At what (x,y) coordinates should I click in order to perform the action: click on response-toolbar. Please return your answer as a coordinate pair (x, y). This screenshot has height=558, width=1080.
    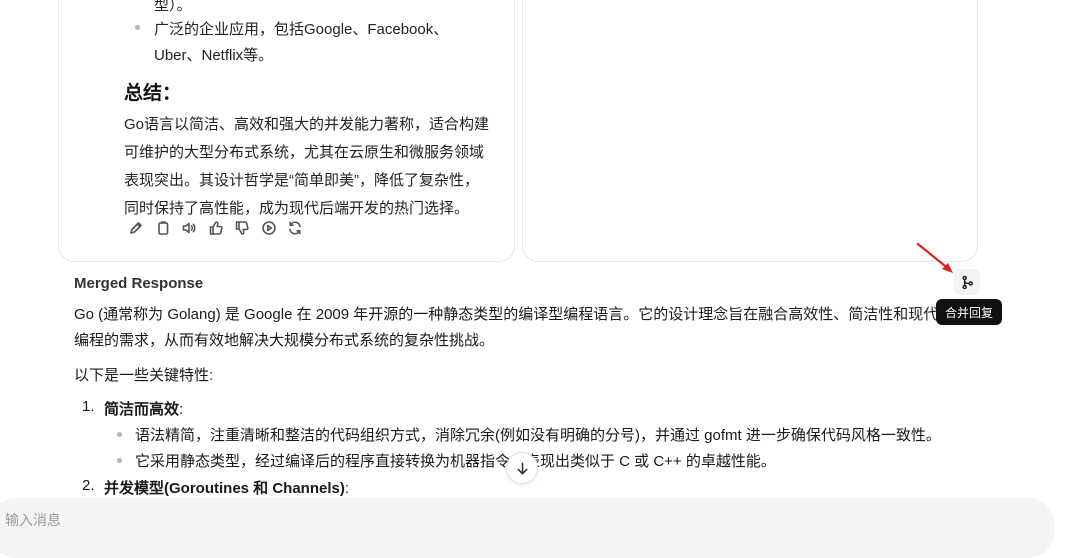
    Looking at the image, I should click on (221, 228).